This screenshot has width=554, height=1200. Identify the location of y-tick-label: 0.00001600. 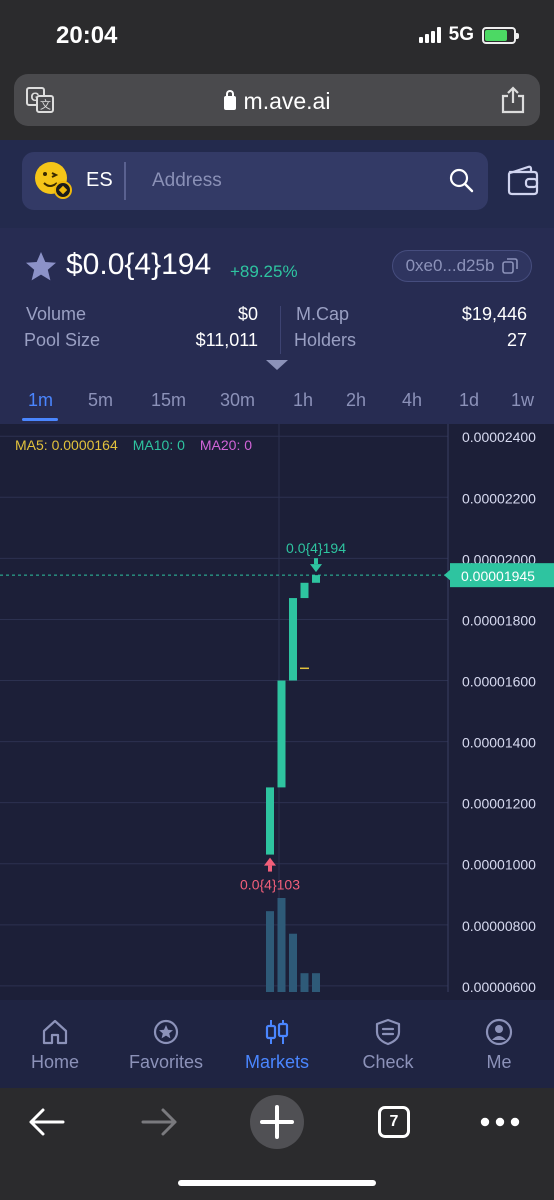
(499, 682).